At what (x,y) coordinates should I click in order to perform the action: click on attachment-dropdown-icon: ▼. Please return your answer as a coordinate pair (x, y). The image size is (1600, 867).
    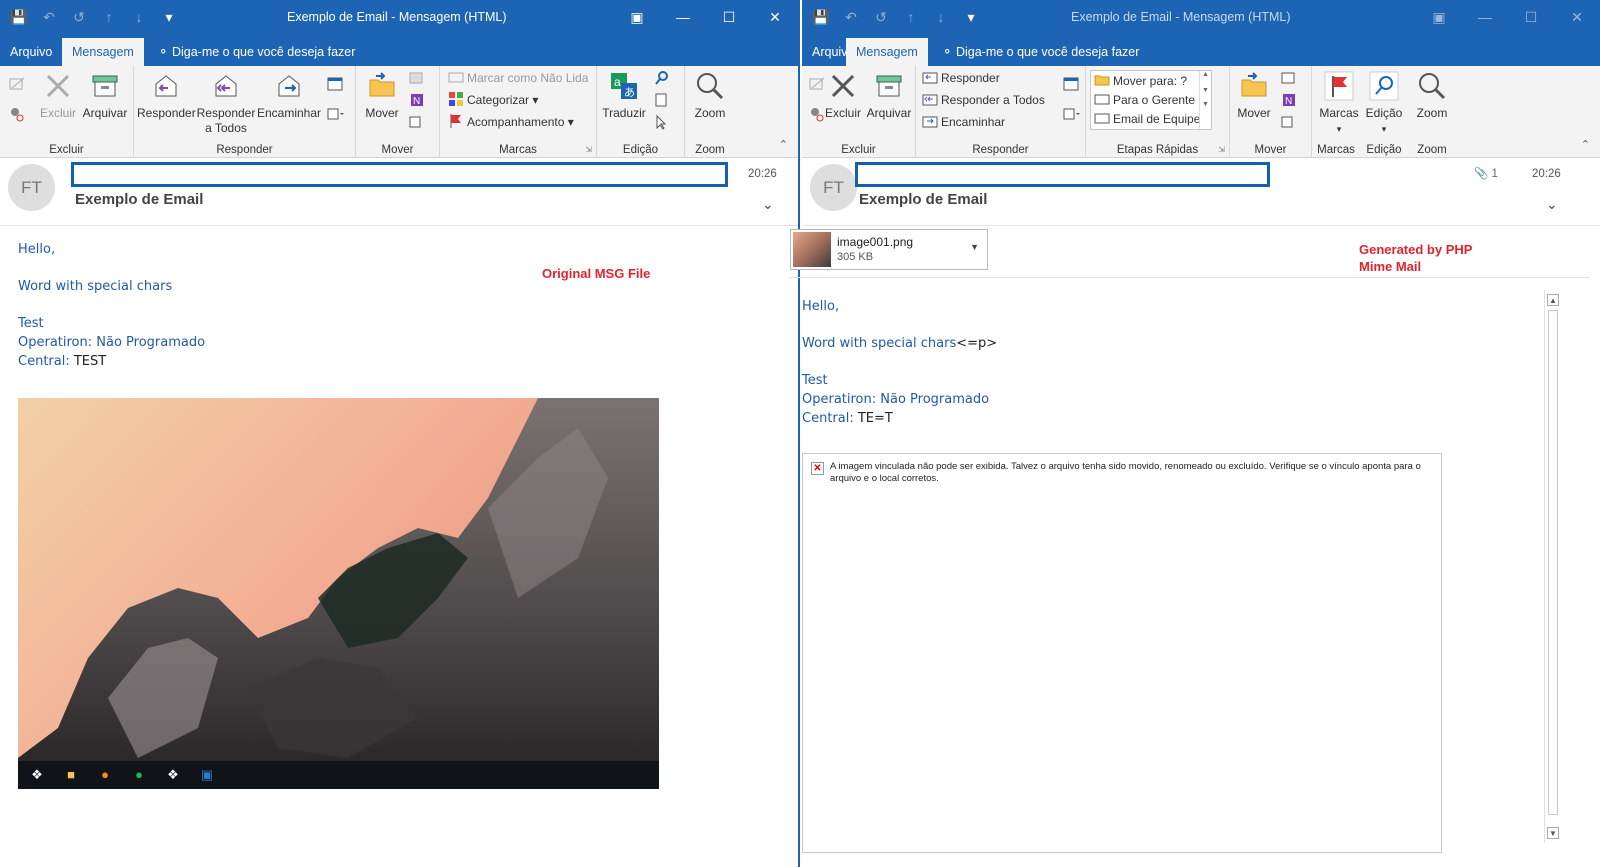
    Looking at the image, I should click on (974, 247).